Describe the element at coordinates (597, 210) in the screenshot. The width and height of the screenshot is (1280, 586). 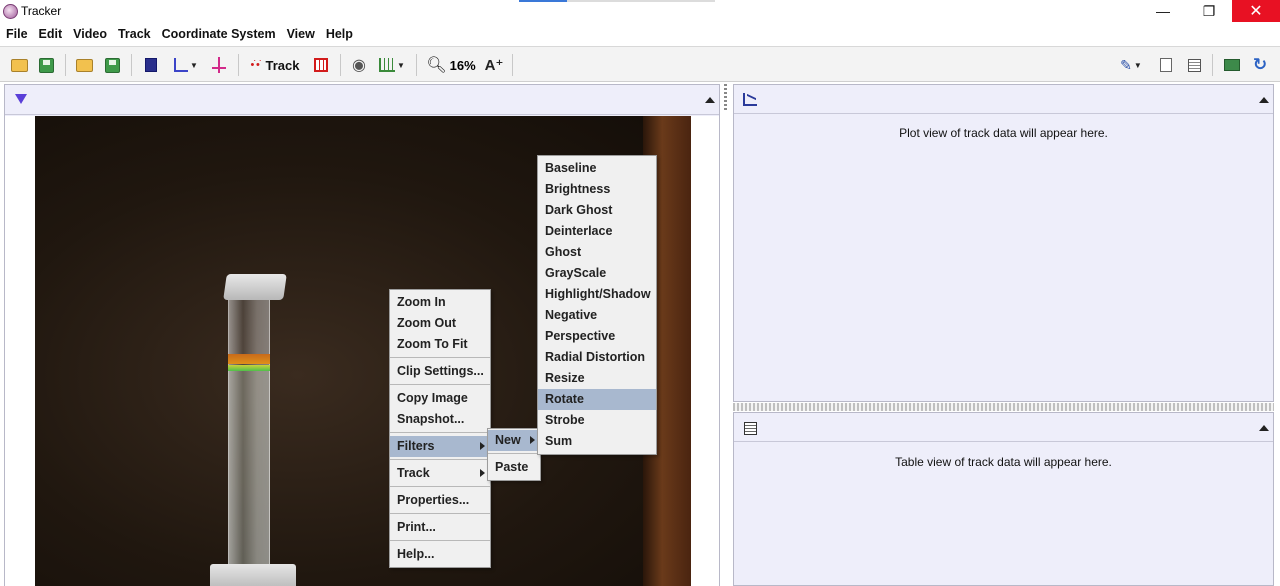
I see `filter-dark-ghost: Dark Ghost` at that location.